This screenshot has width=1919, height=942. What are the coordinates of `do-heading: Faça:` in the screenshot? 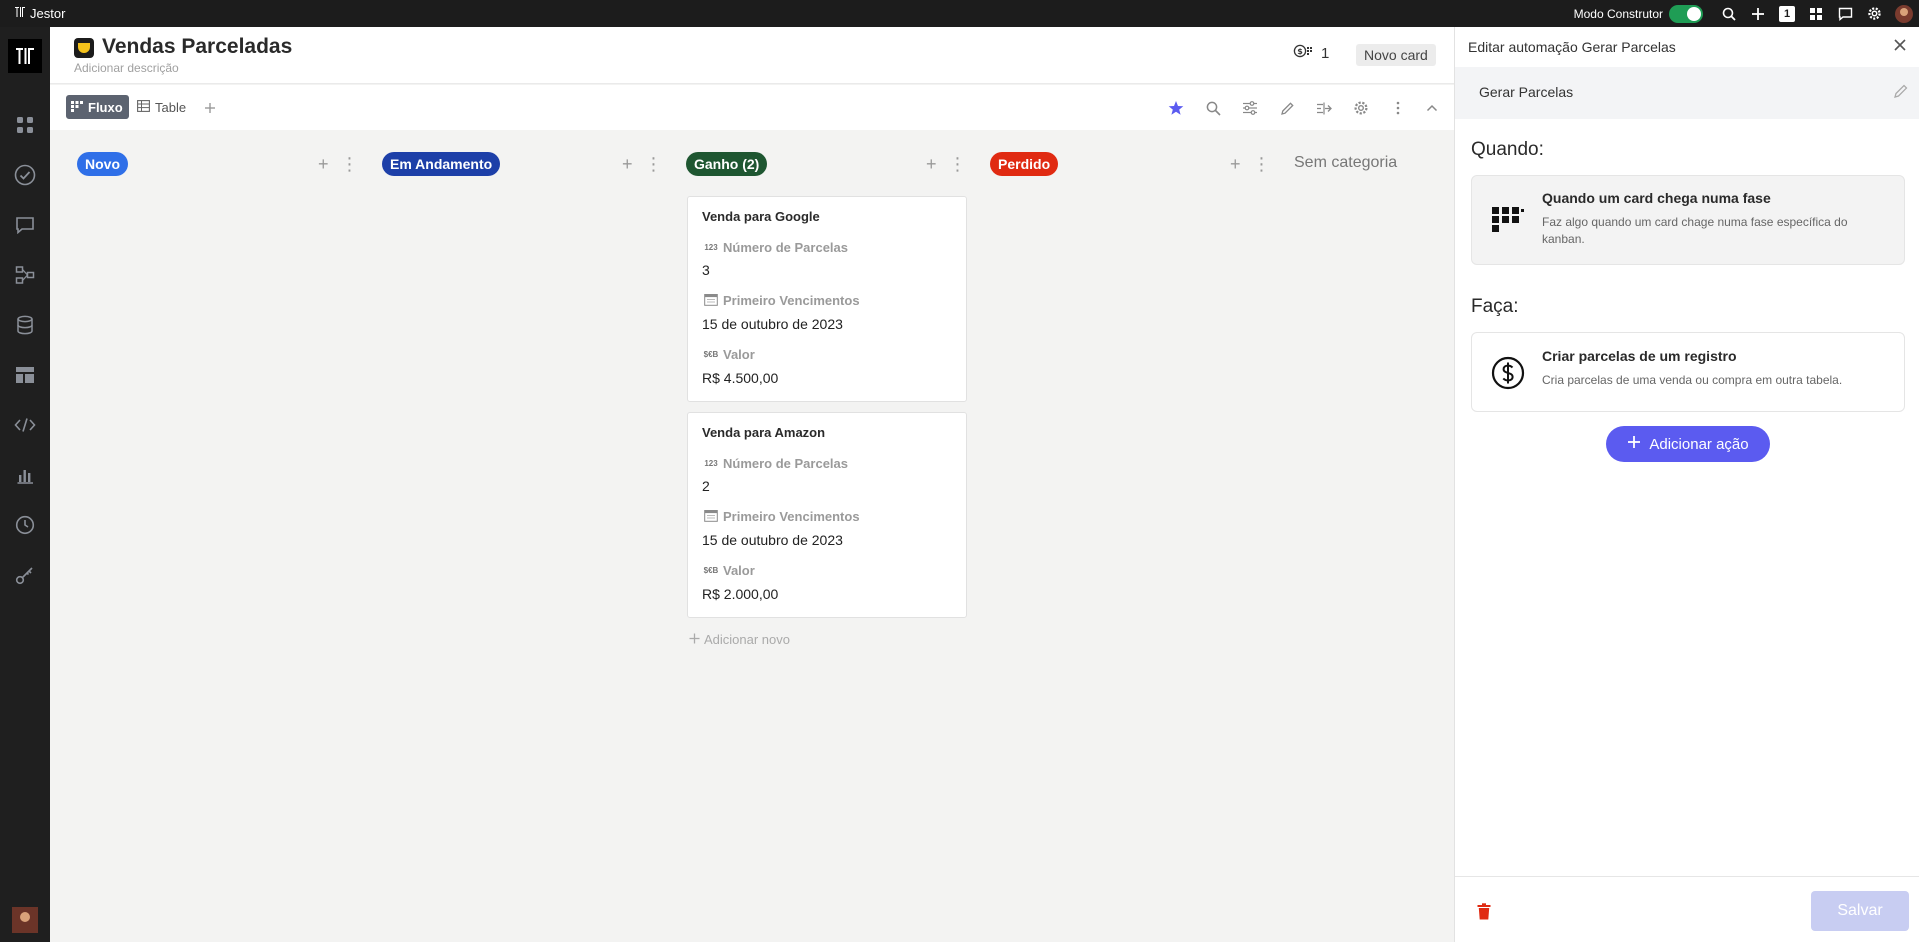 It's located at (1495, 306).